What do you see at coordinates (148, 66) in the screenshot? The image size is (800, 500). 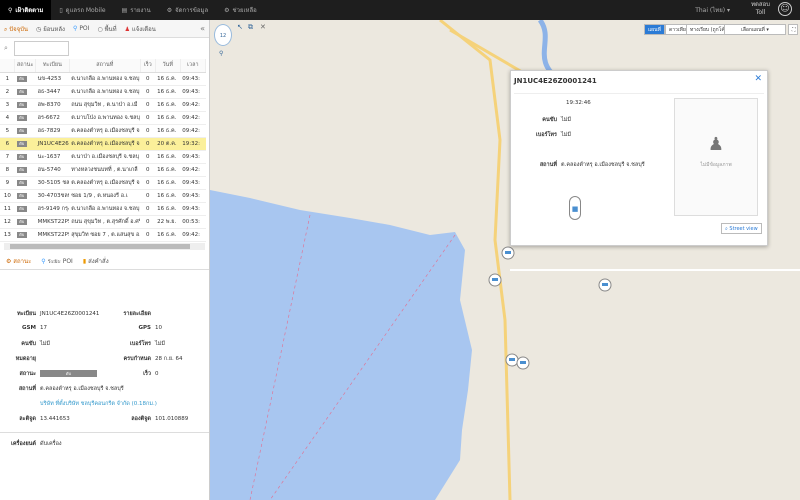 I see `column-header: เร็ว` at bounding box center [148, 66].